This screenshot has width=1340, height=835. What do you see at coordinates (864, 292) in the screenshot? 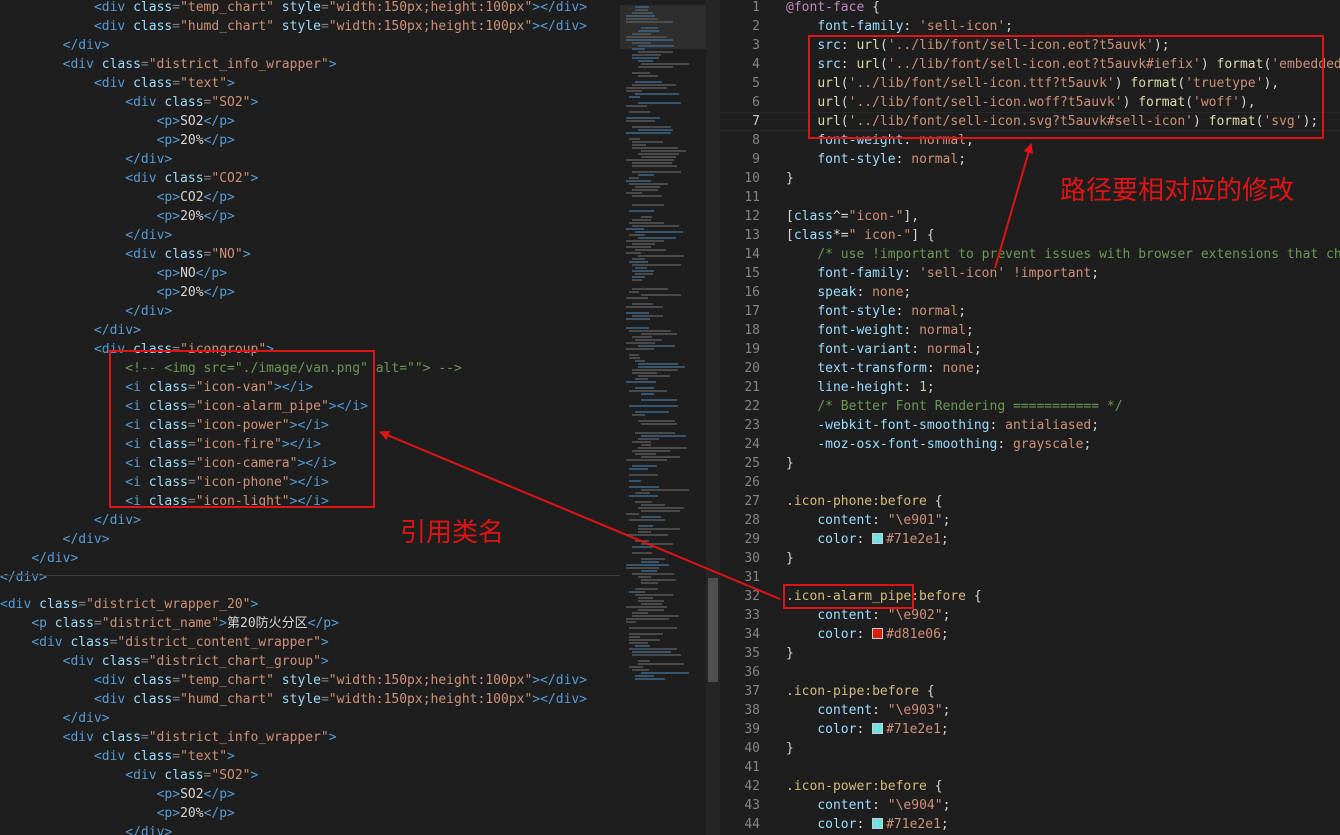
I see `code-line: speak: none;` at bounding box center [864, 292].